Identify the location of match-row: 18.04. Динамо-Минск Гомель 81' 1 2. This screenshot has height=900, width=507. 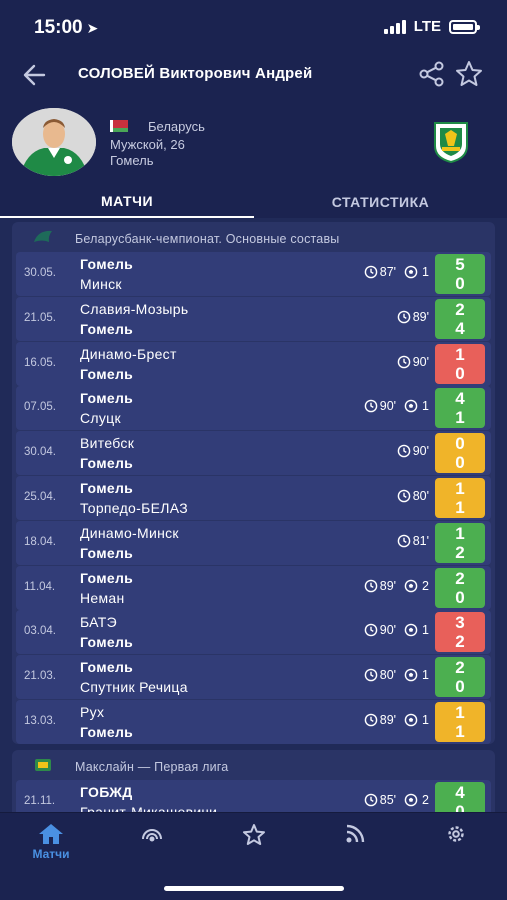
(253, 542).